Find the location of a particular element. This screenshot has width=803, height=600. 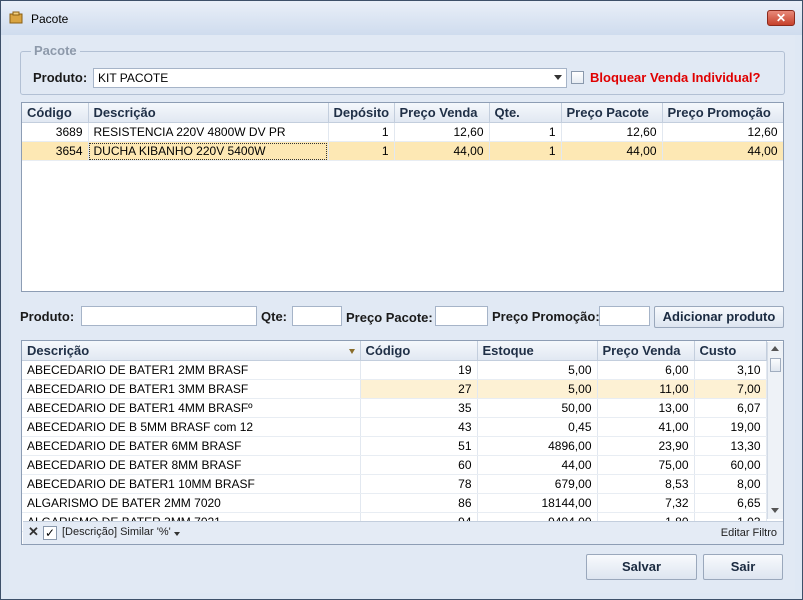

cell-codigo: 35 is located at coordinates (419, 408).